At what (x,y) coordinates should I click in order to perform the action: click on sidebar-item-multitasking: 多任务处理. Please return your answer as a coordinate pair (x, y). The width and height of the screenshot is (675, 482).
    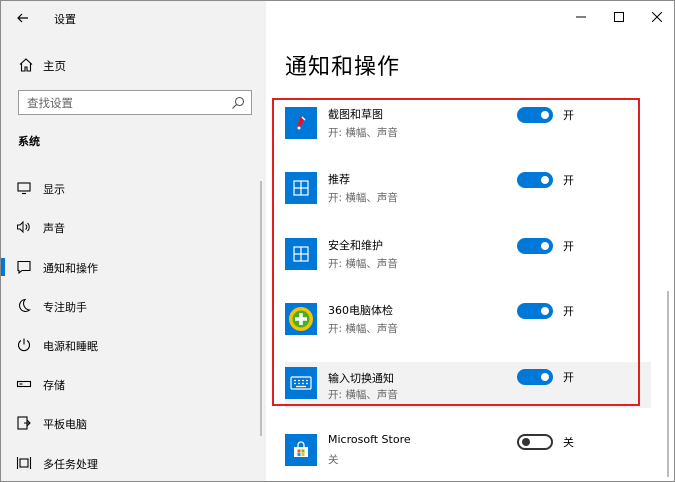
    Looking at the image, I should click on (133, 463).